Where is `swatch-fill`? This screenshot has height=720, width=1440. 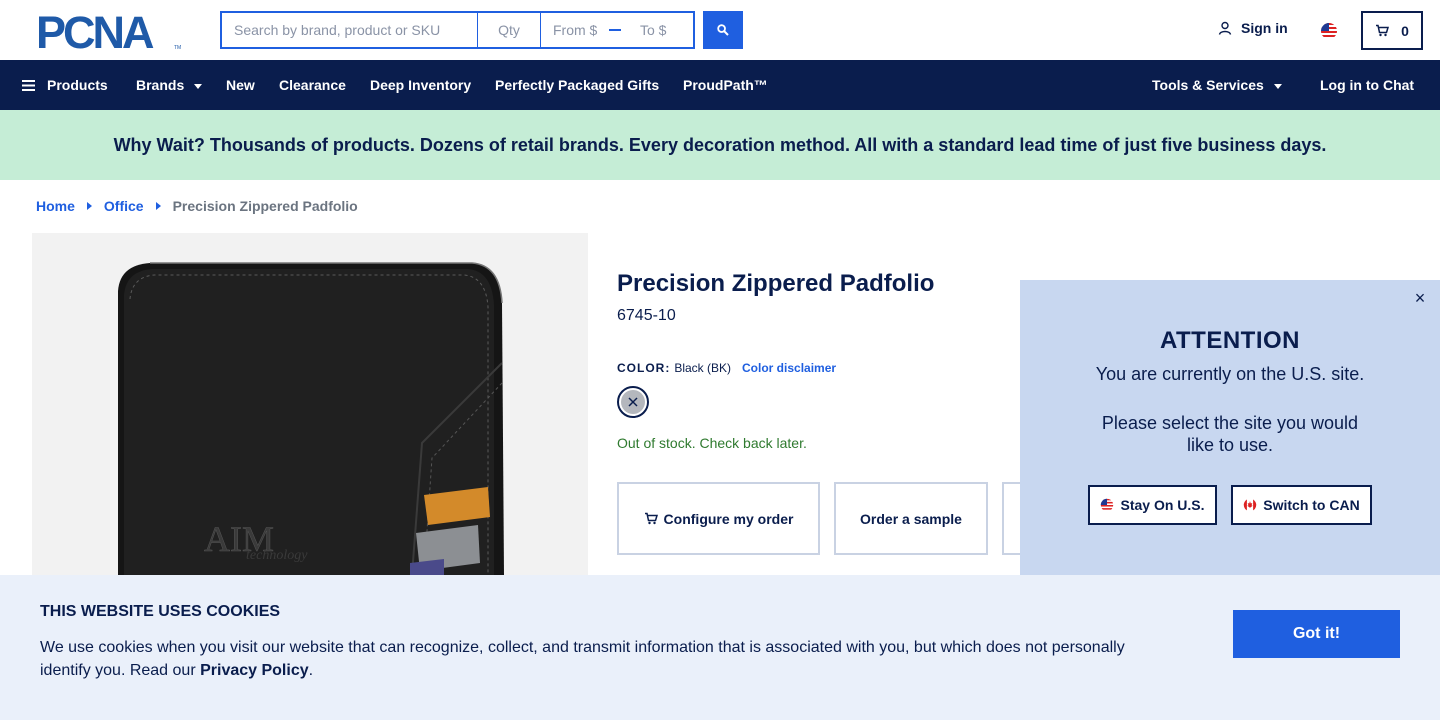
swatch-fill is located at coordinates (633, 402).